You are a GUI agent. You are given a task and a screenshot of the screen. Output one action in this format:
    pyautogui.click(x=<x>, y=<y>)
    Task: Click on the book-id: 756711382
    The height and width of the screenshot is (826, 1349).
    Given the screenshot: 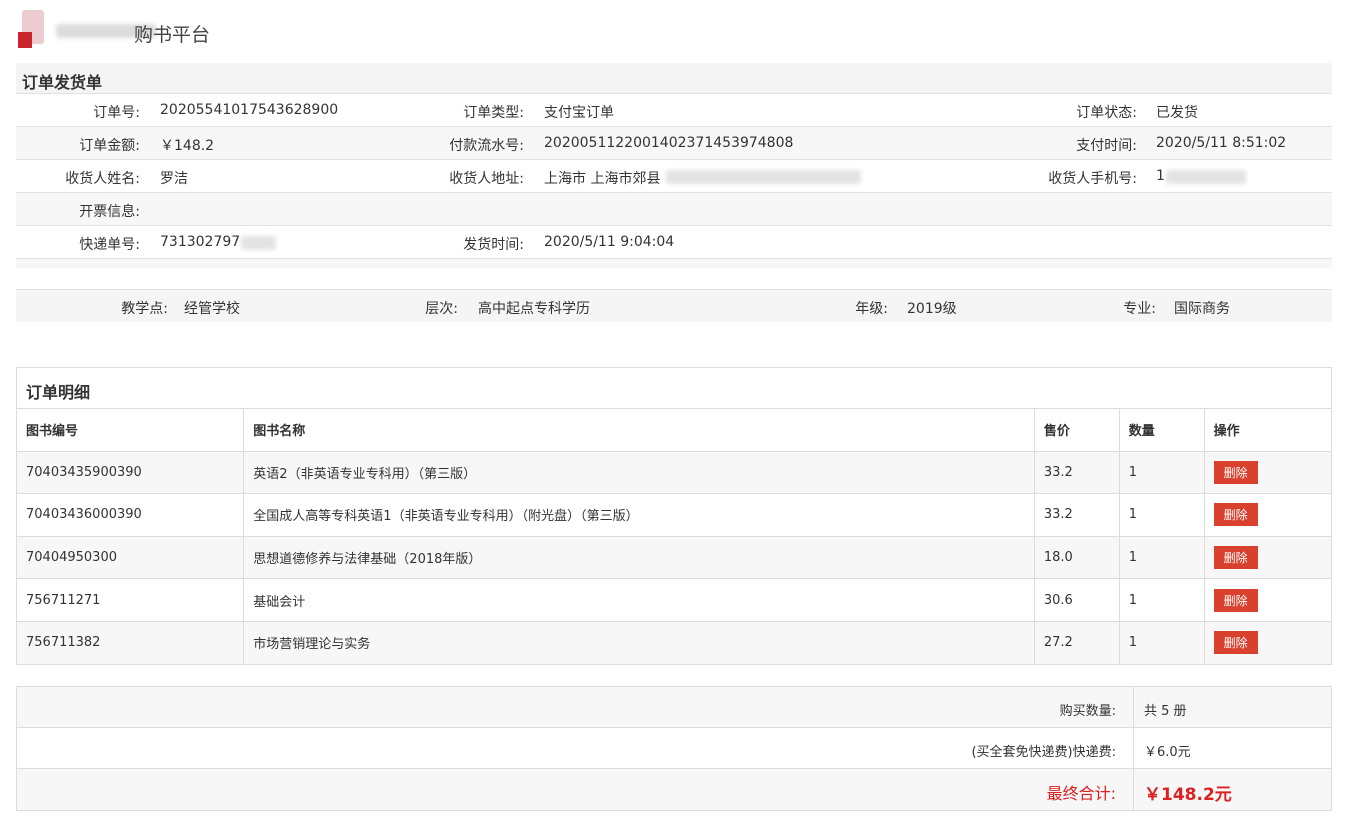 What is the action you would take?
    pyautogui.click(x=131, y=642)
    